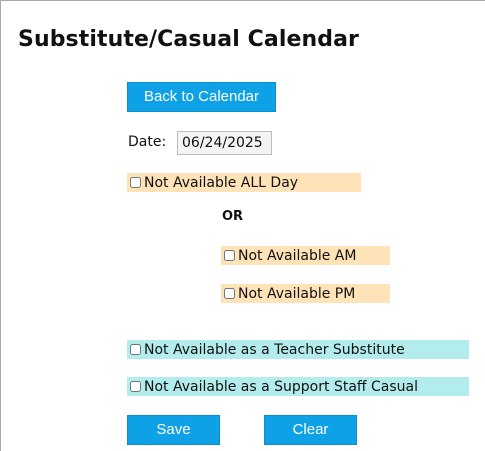  I want to click on page-title: Substitute/Casual Calendar, so click(189, 39).